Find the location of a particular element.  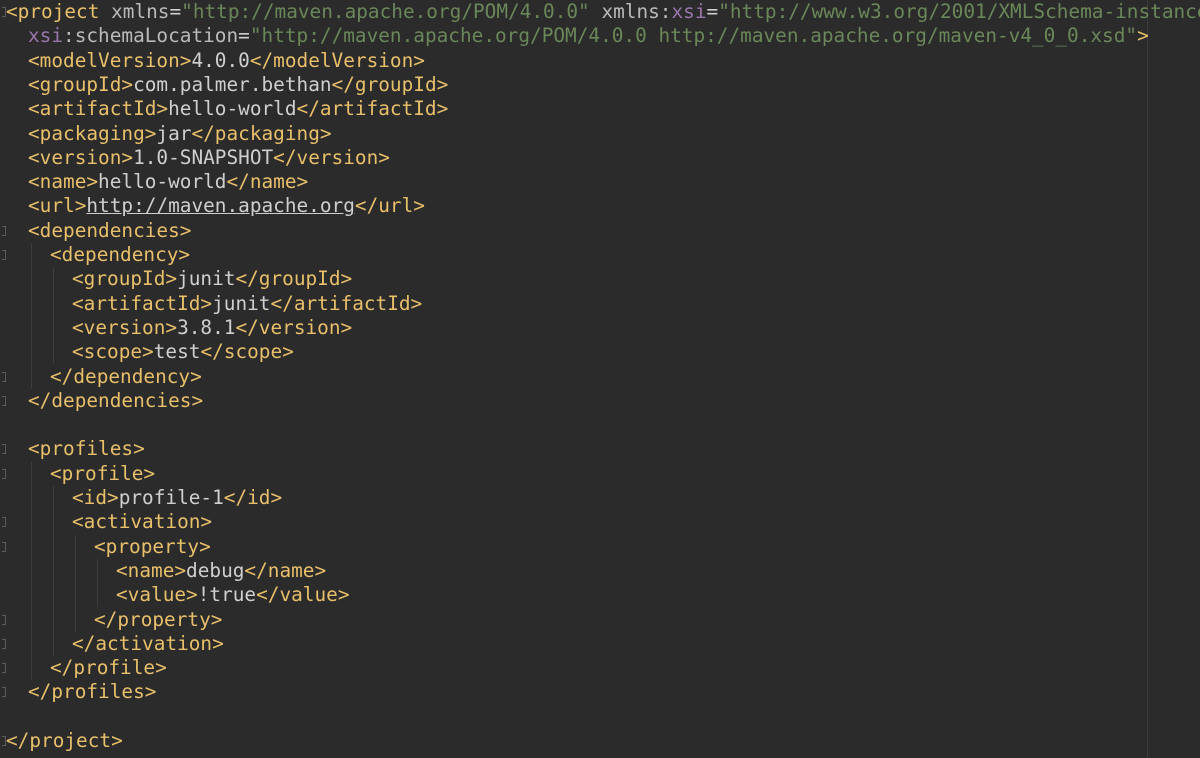

code-token: </property> is located at coordinates (158, 619).